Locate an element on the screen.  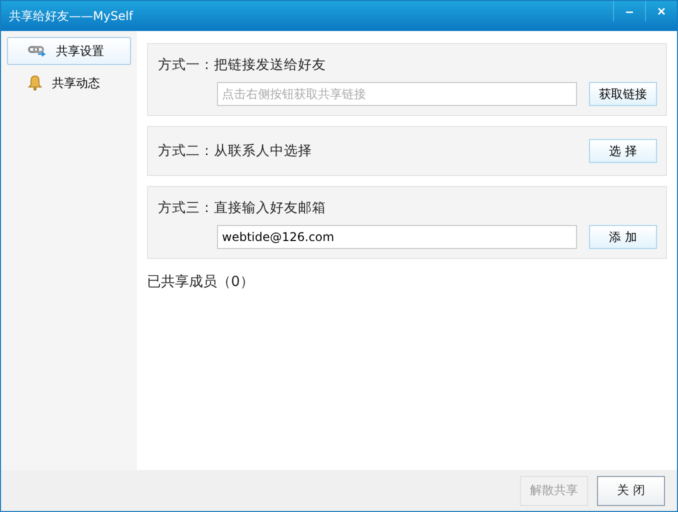
footer-button: 关 闭 is located at coordinates (631, 491).